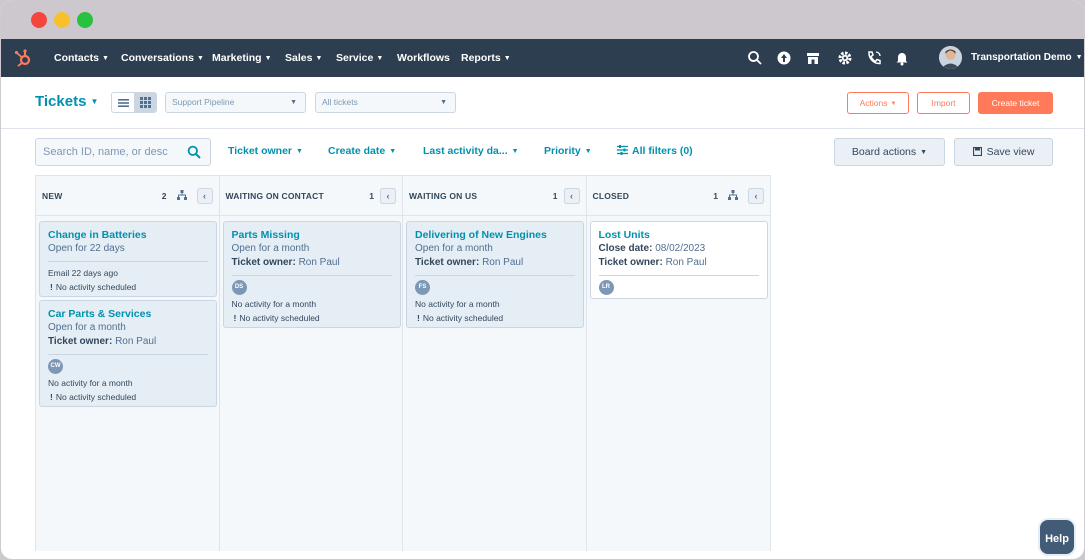  I want to click on close-date: Close date: 08/02/2023, so click(652, 248).